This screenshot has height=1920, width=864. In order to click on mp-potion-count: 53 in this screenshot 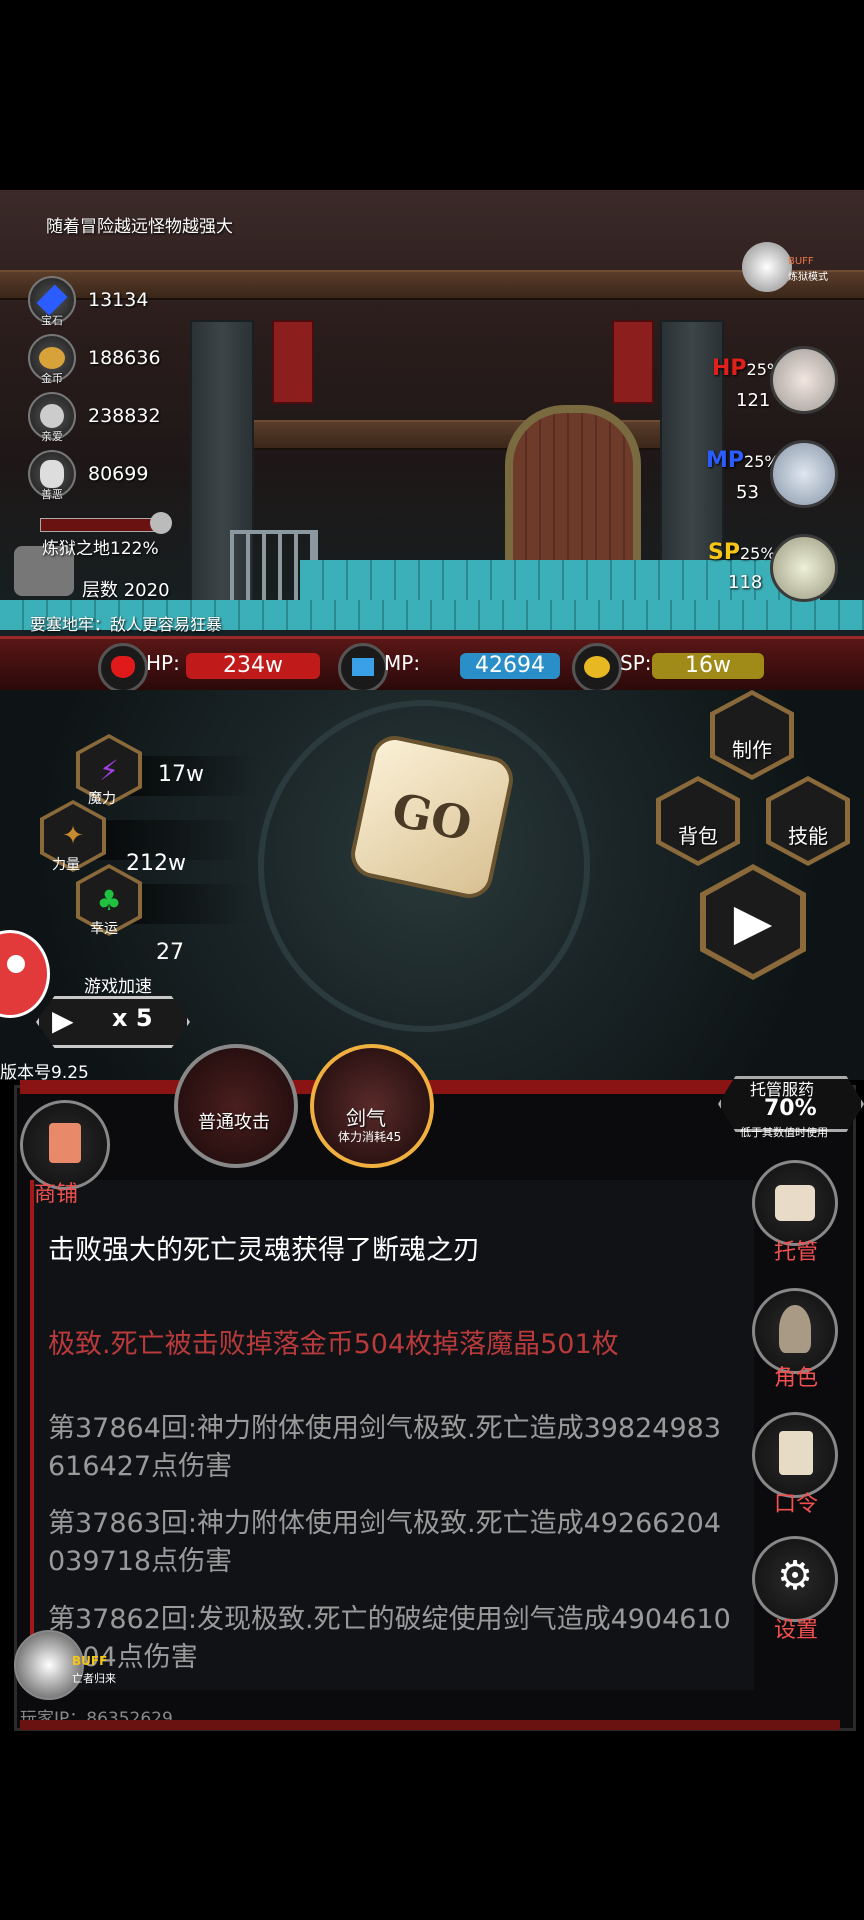, I will do `click(747, 492)`.